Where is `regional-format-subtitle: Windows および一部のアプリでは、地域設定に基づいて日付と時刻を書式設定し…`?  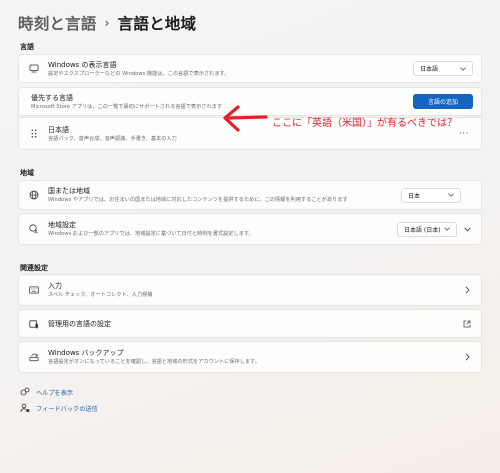 regional-format-subtitle: Windows および一部のアプリでは、地域設定に基づいて日付と時刻を書式設定し… is located at coordinates (151, 234).